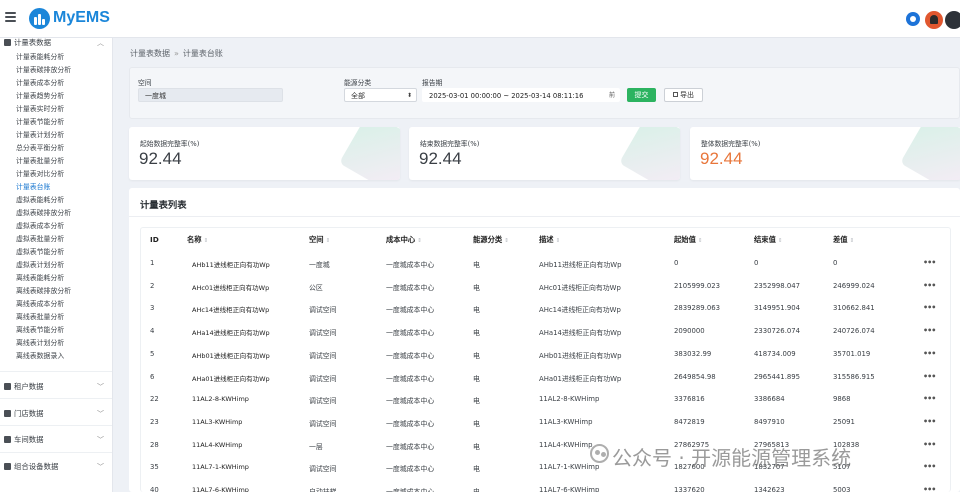 The height and width of the screenshot is (492, 960). What do you see at coordinates (380, 95) in the screenshot?
I see `energy-category-select: 全部 ⬍` at bounding box center [380, 95].